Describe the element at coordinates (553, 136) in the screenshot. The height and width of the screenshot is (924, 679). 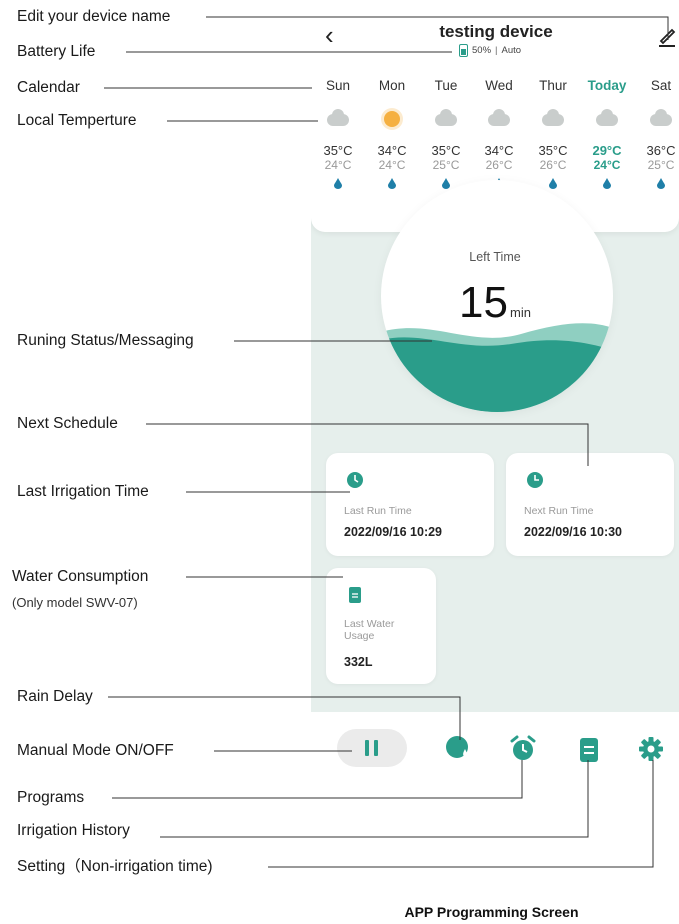
I see `forecast-day: Thur 35°C 26°C` at that location.